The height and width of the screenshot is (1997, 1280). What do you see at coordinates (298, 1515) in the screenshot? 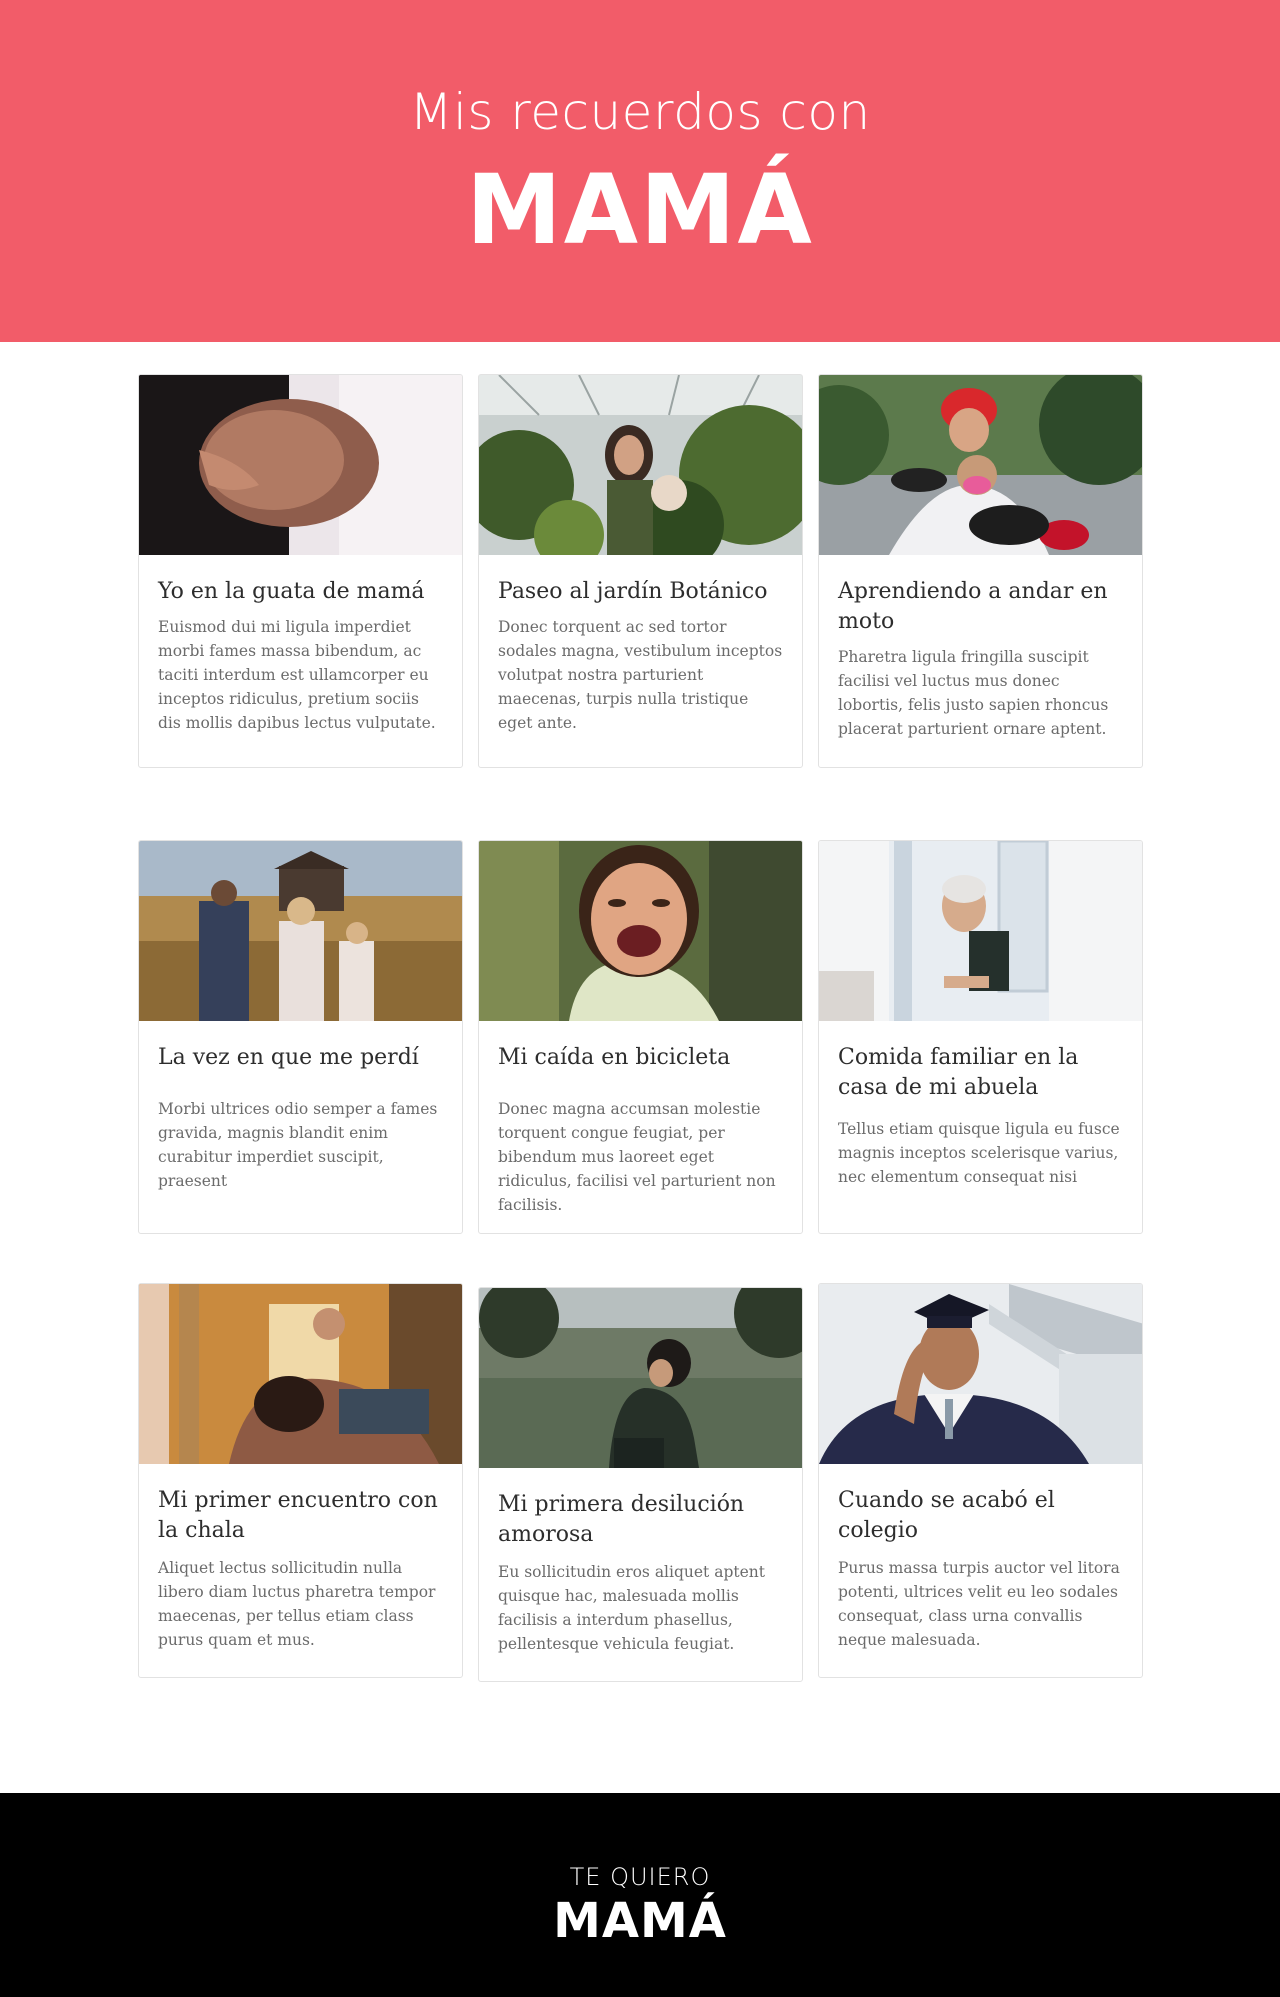
I see `card-title: Mi primer encuentro con la chala` at bounding box center [298, 1515].